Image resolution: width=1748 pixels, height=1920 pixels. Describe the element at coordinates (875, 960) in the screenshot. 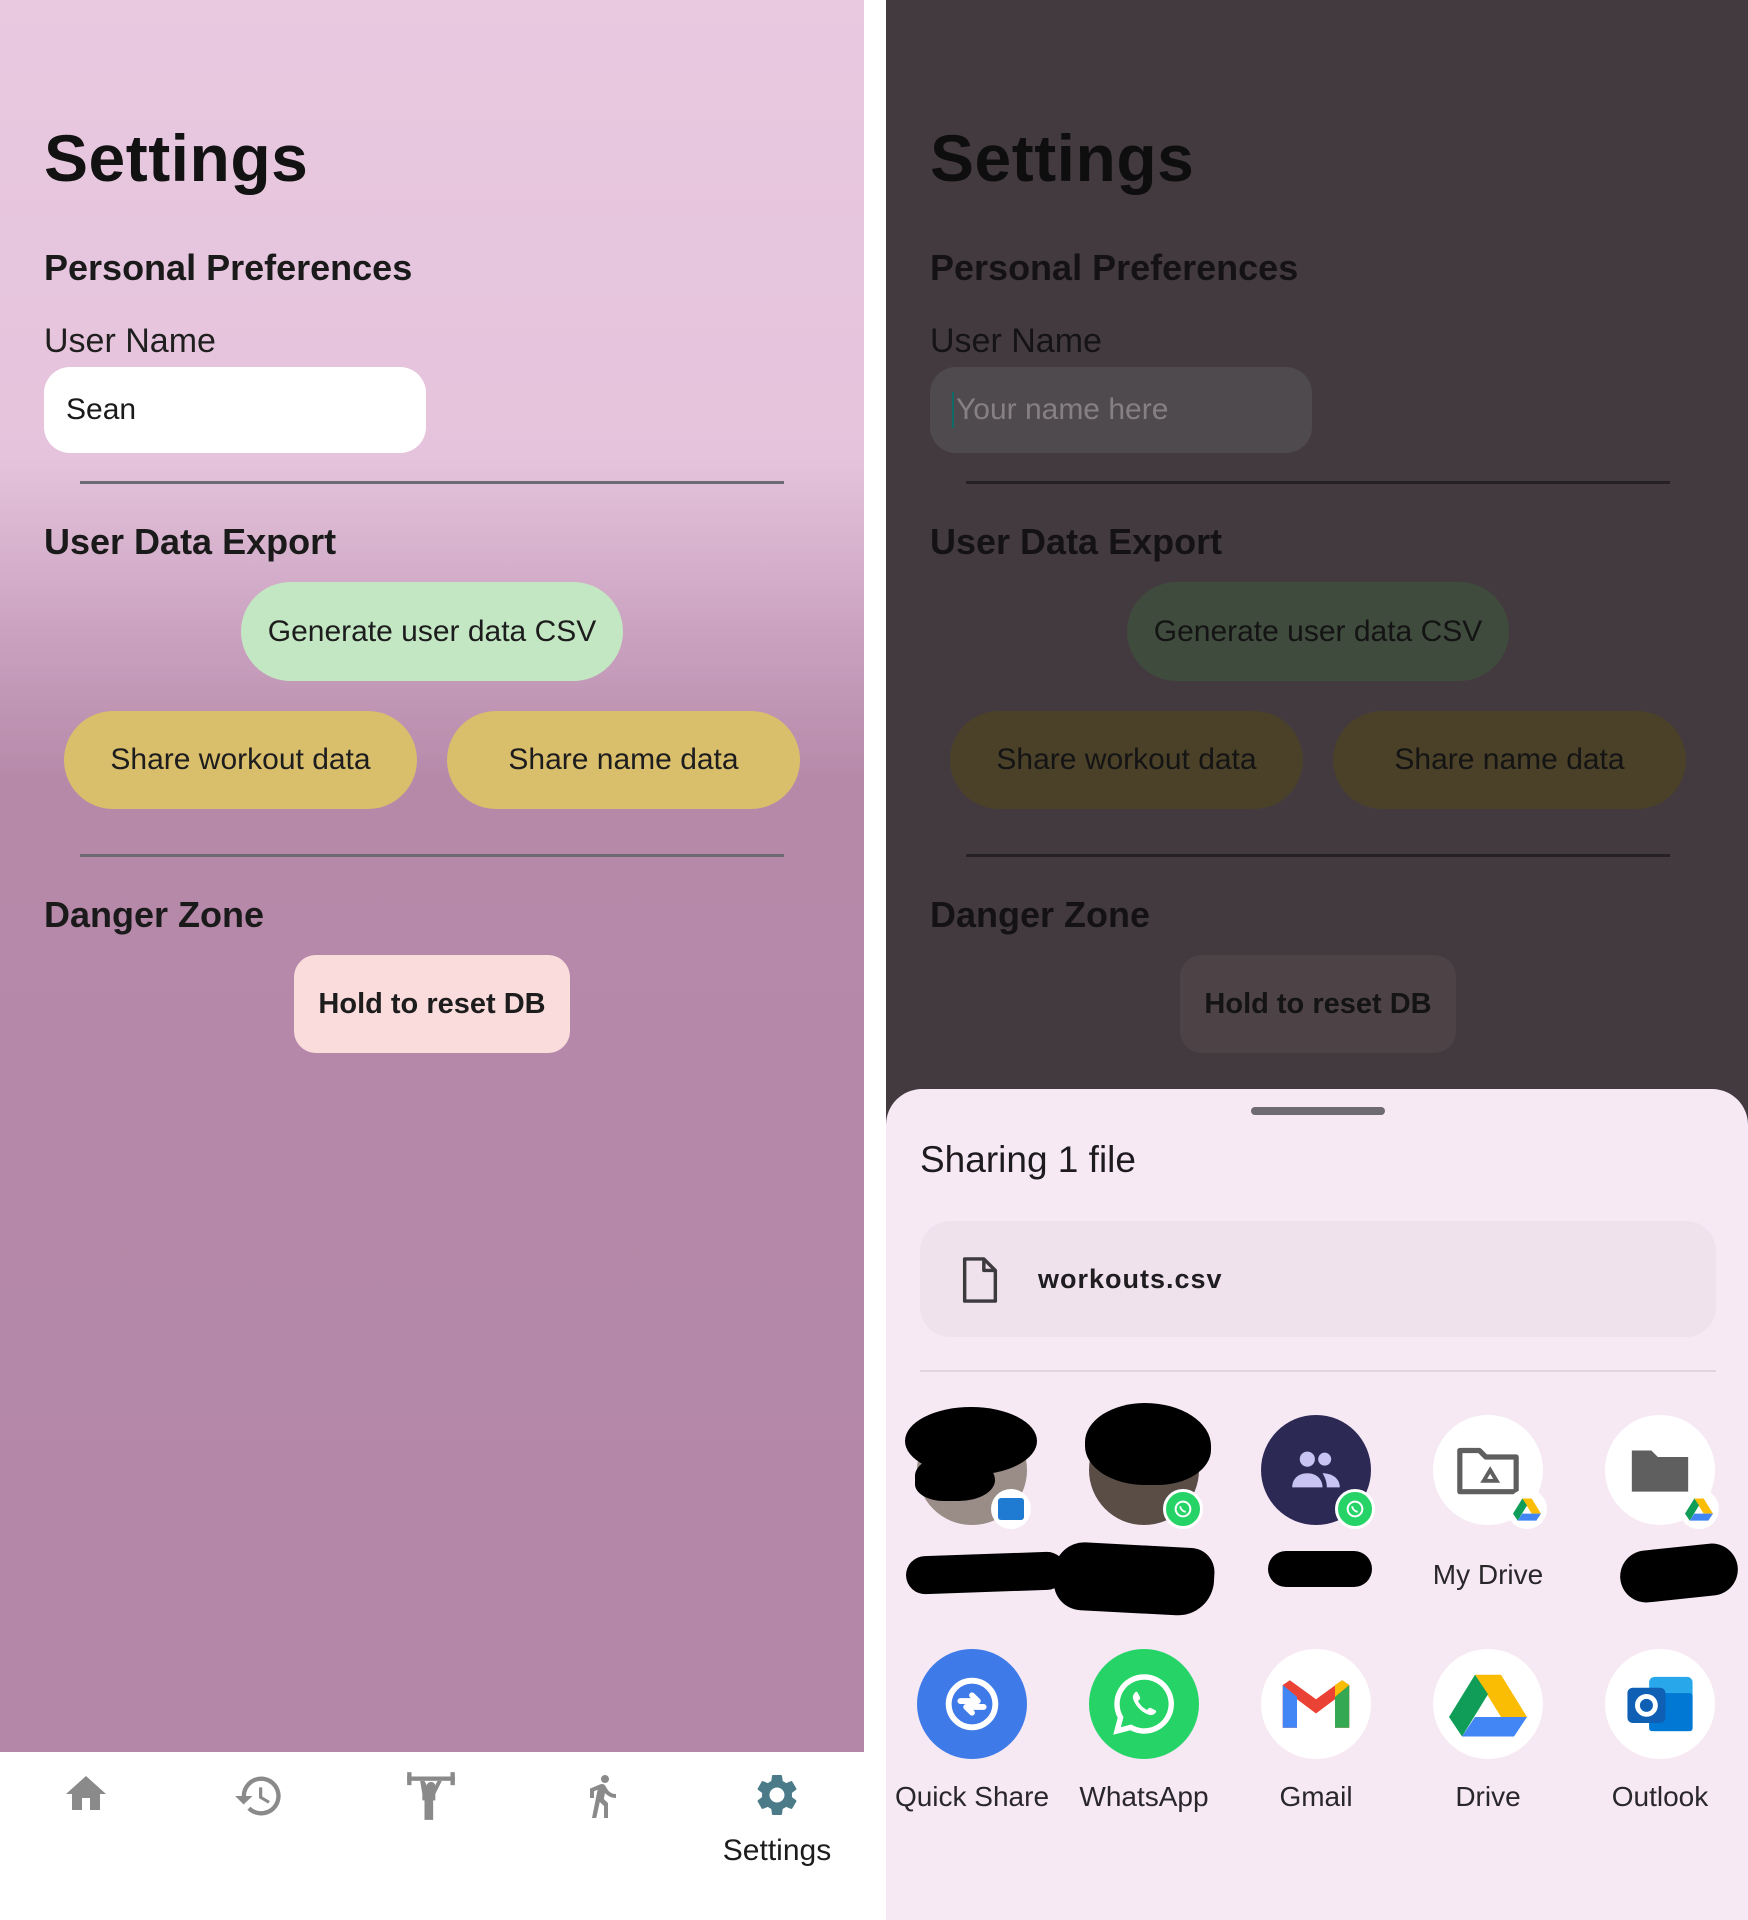

I see `screenshot-separator` at that location.